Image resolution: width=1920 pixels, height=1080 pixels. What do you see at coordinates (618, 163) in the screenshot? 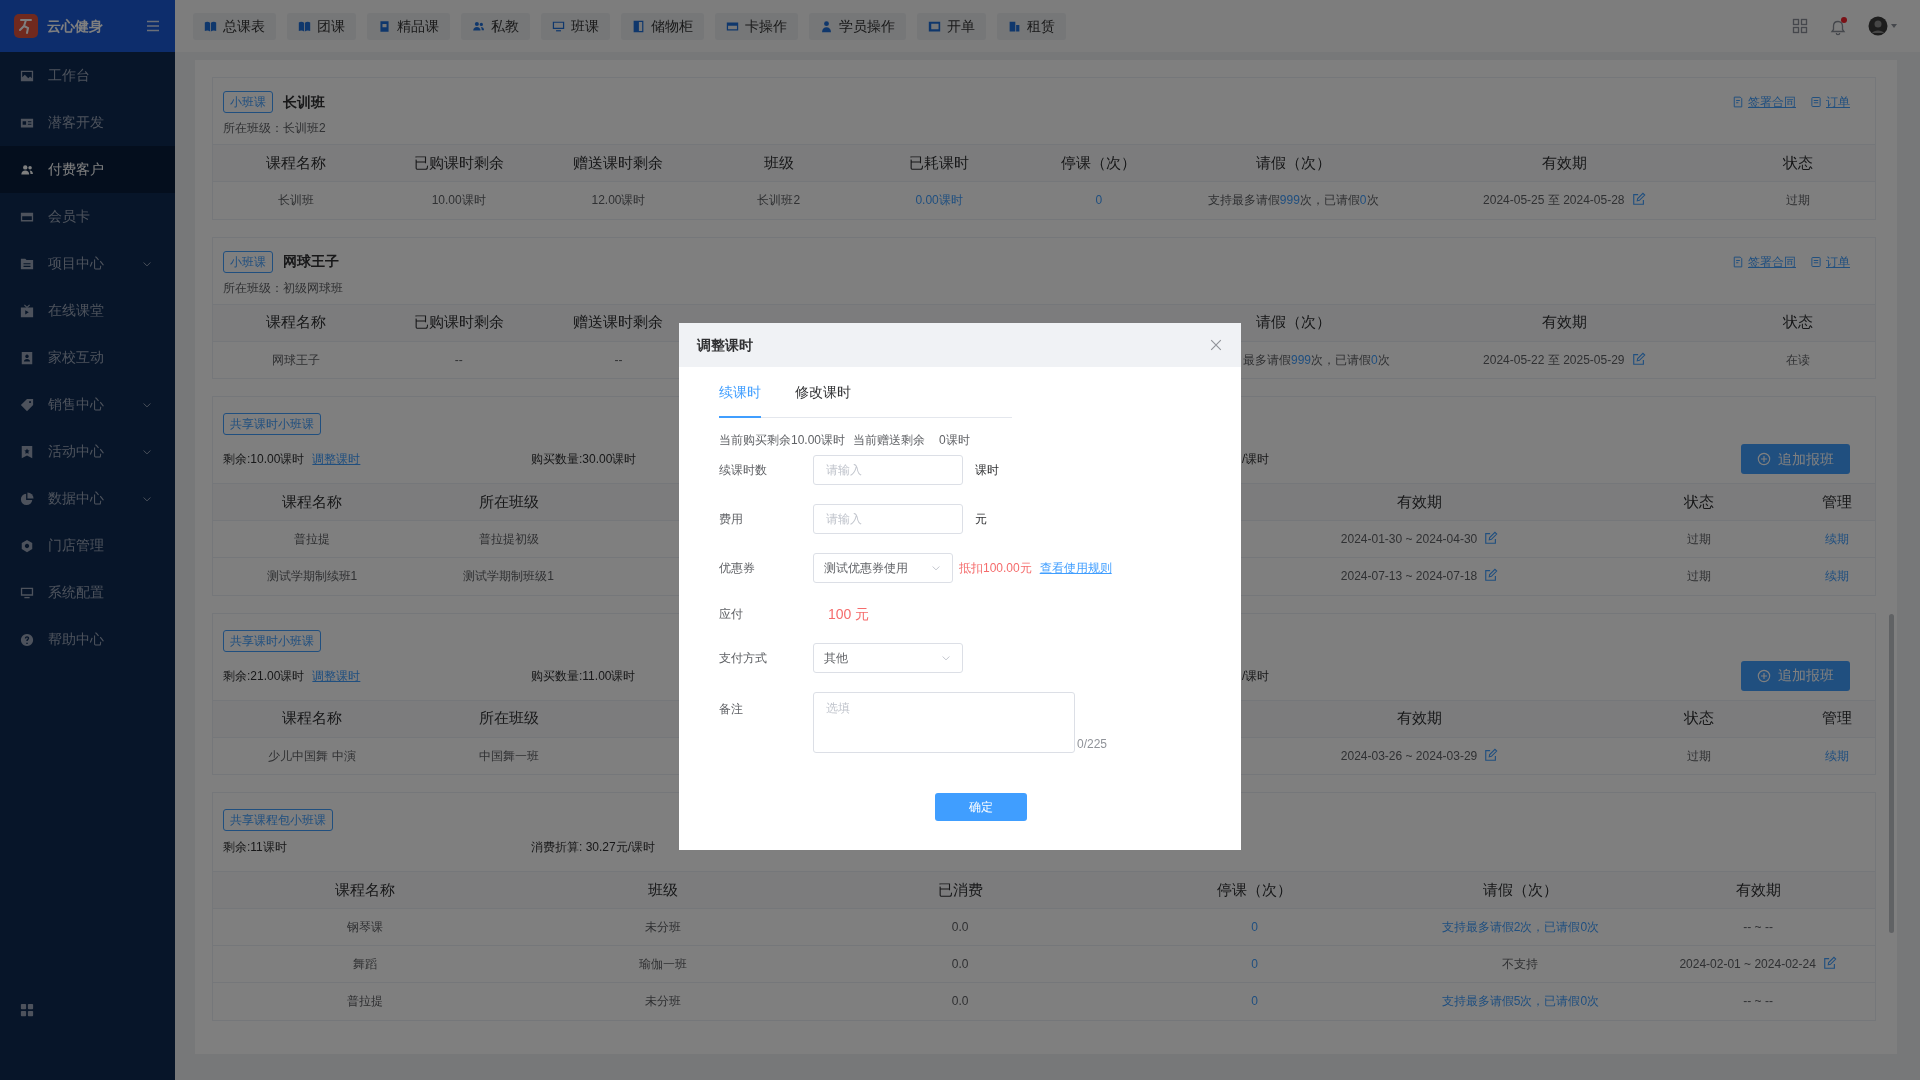
I see `column-header: 赠送课时剩余` at bounding box center [618, 163].